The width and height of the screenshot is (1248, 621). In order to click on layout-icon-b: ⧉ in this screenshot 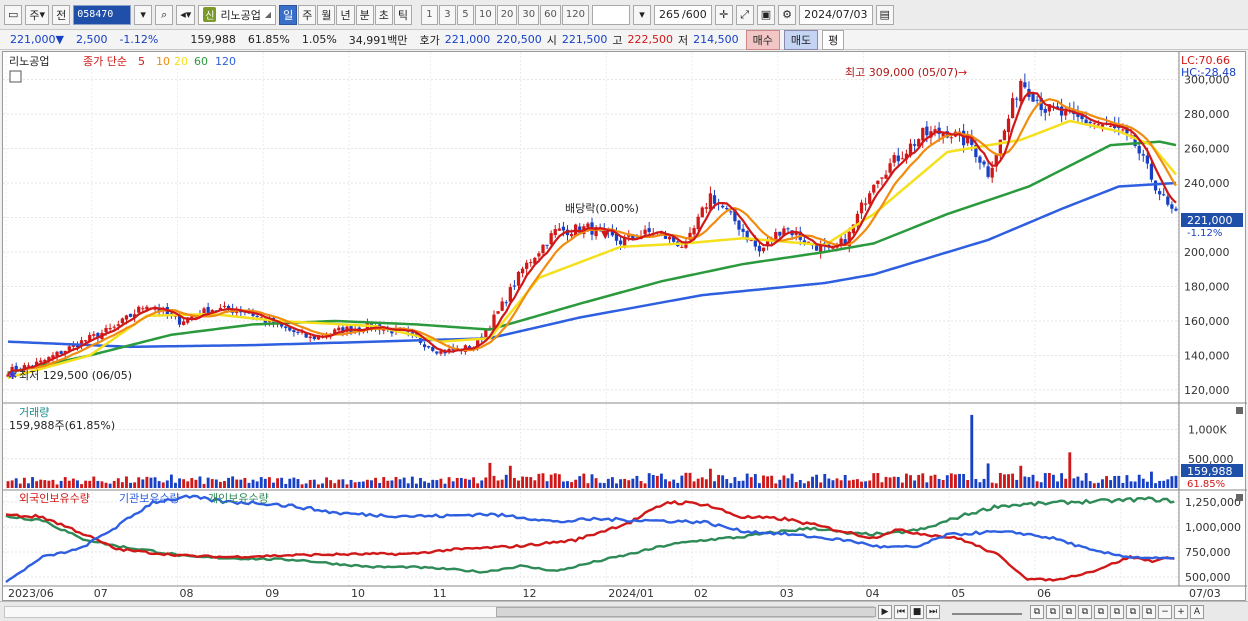, I will do `click(1053, 612)`.